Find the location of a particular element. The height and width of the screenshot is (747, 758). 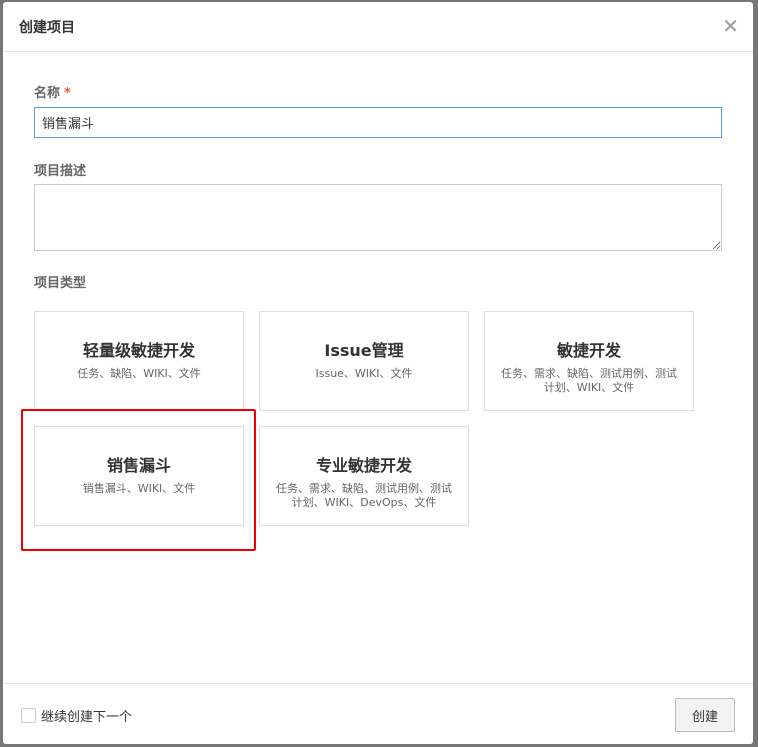

card-desc: 销售漏斗、WIKI、文件 is located at coordinates (139, 488).